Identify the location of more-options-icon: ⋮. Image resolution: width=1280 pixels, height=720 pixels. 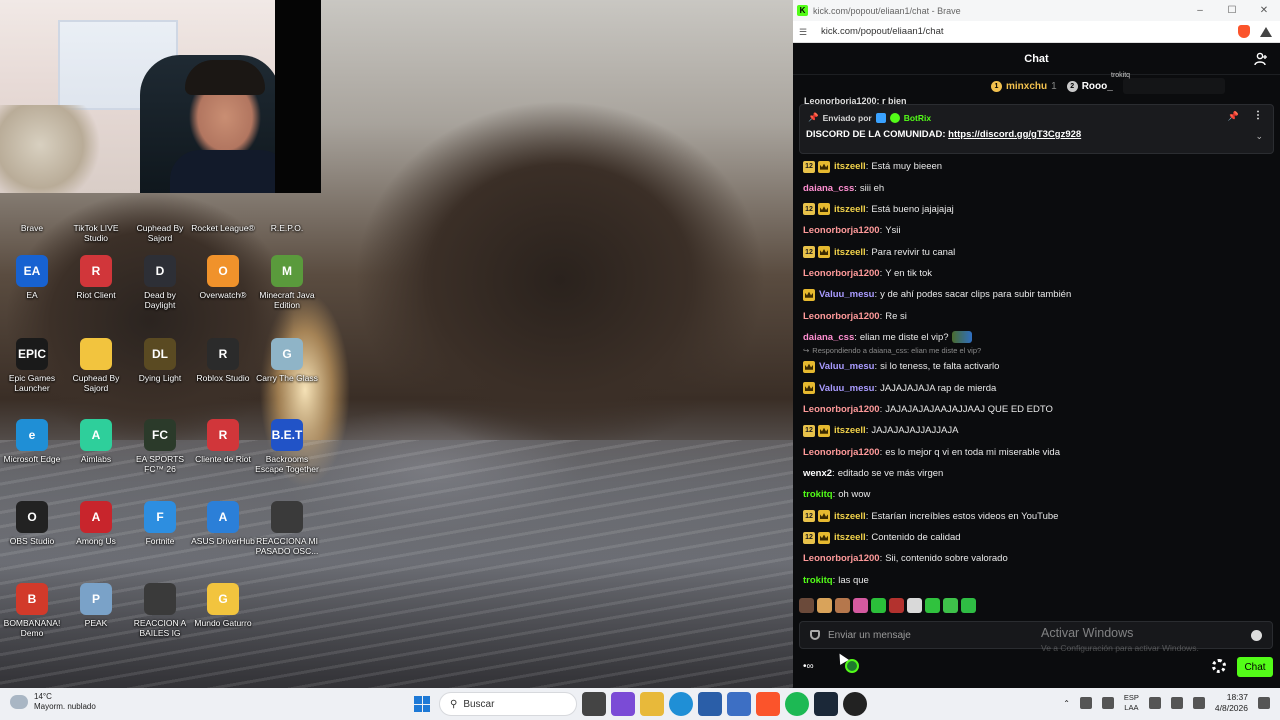
(1258, 115).